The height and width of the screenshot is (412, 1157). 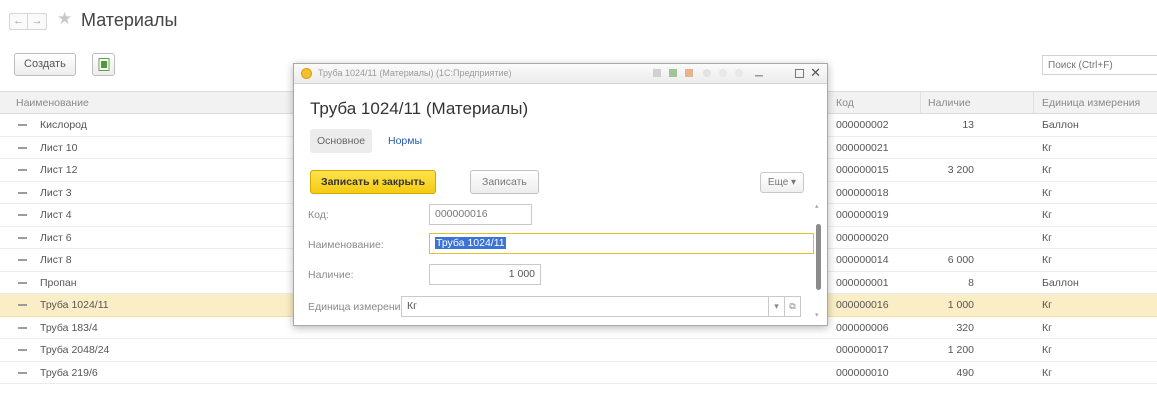 What do you see at coordinates (621, 243) in the screenshot?
I see `name-field: Труба 1024/11` at bounding box center [621, 243].